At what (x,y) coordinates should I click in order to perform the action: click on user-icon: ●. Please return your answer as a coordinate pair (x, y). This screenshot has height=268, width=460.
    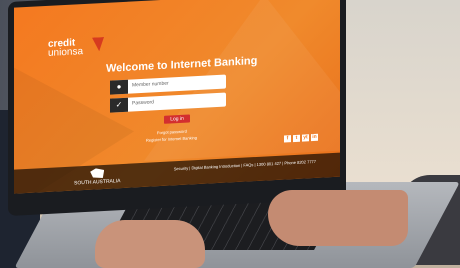
    Looking at the image, I should click on (119, 87).